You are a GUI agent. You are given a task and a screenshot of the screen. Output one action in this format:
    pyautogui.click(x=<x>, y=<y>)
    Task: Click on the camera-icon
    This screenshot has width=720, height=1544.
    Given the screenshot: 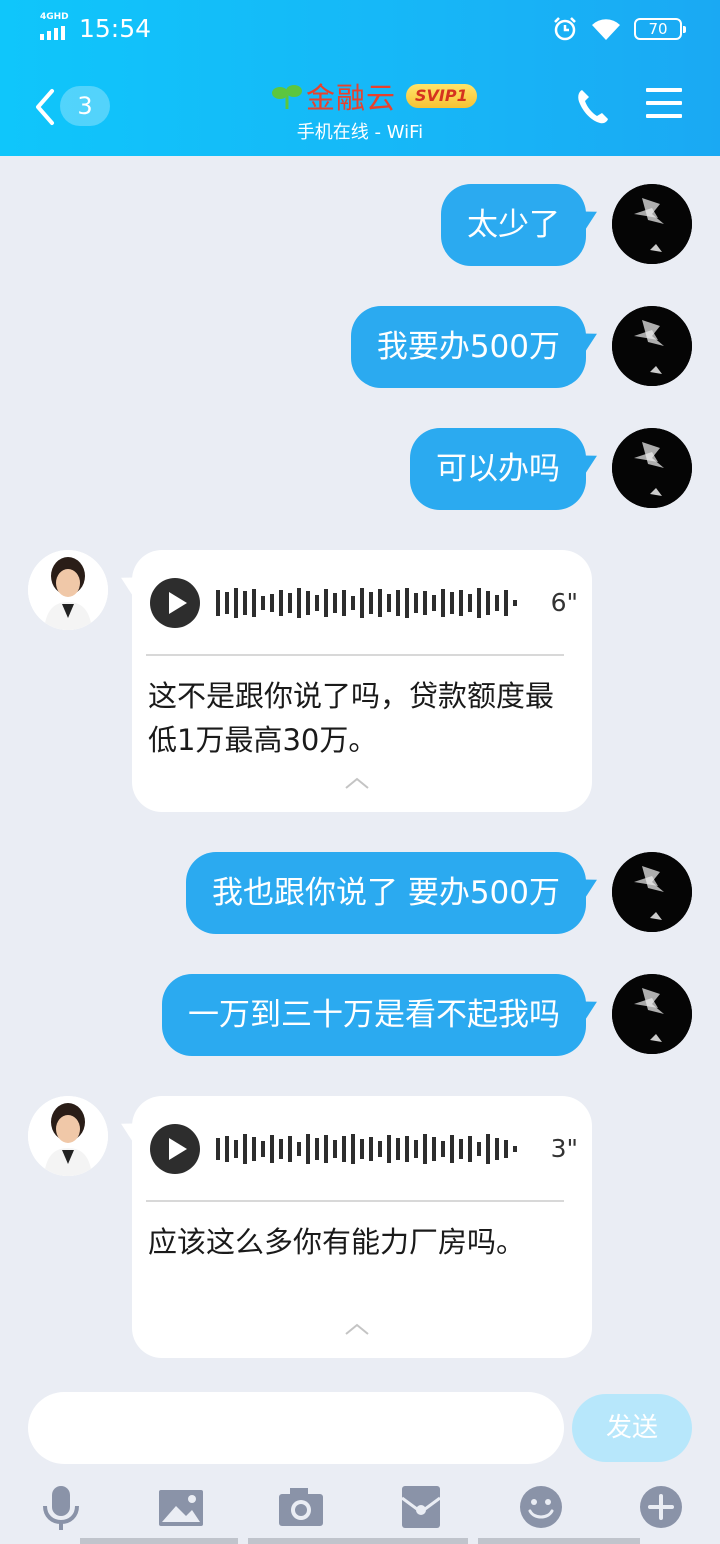 What is the action you would take?
    pyautogui.click(x=301, y=1507)
    